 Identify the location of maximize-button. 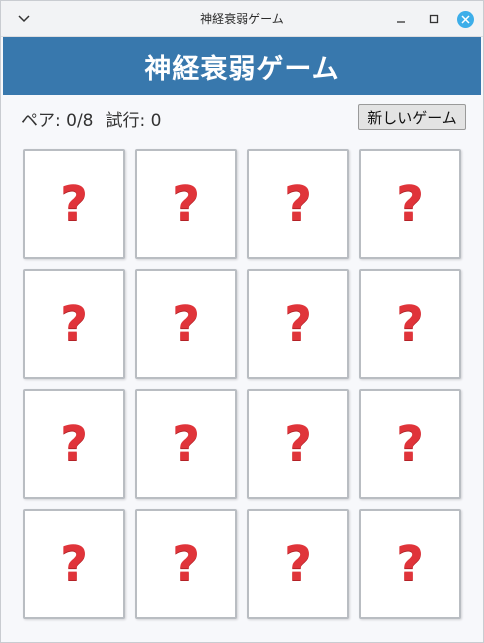
(434, 19).